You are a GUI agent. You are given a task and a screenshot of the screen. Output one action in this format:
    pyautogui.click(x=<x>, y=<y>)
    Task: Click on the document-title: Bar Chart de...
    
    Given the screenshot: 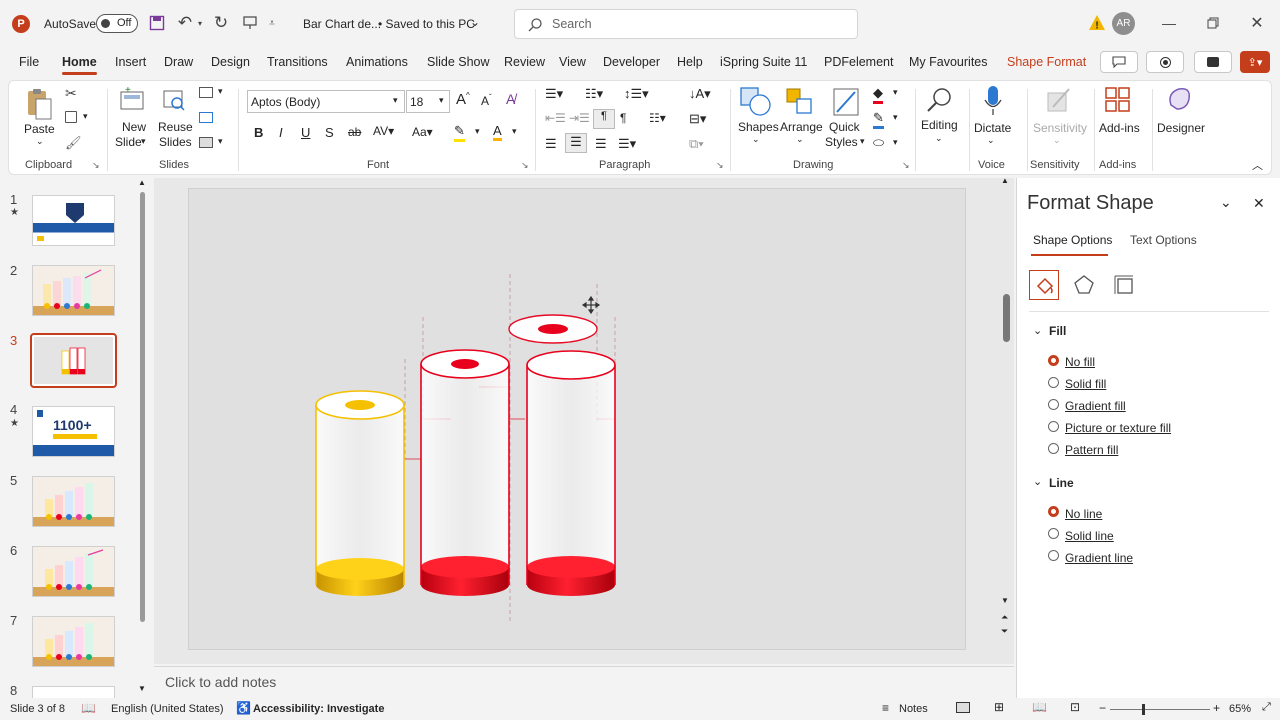 What is the action you would take?
    pyautogui.click(x=342, y=24)
    